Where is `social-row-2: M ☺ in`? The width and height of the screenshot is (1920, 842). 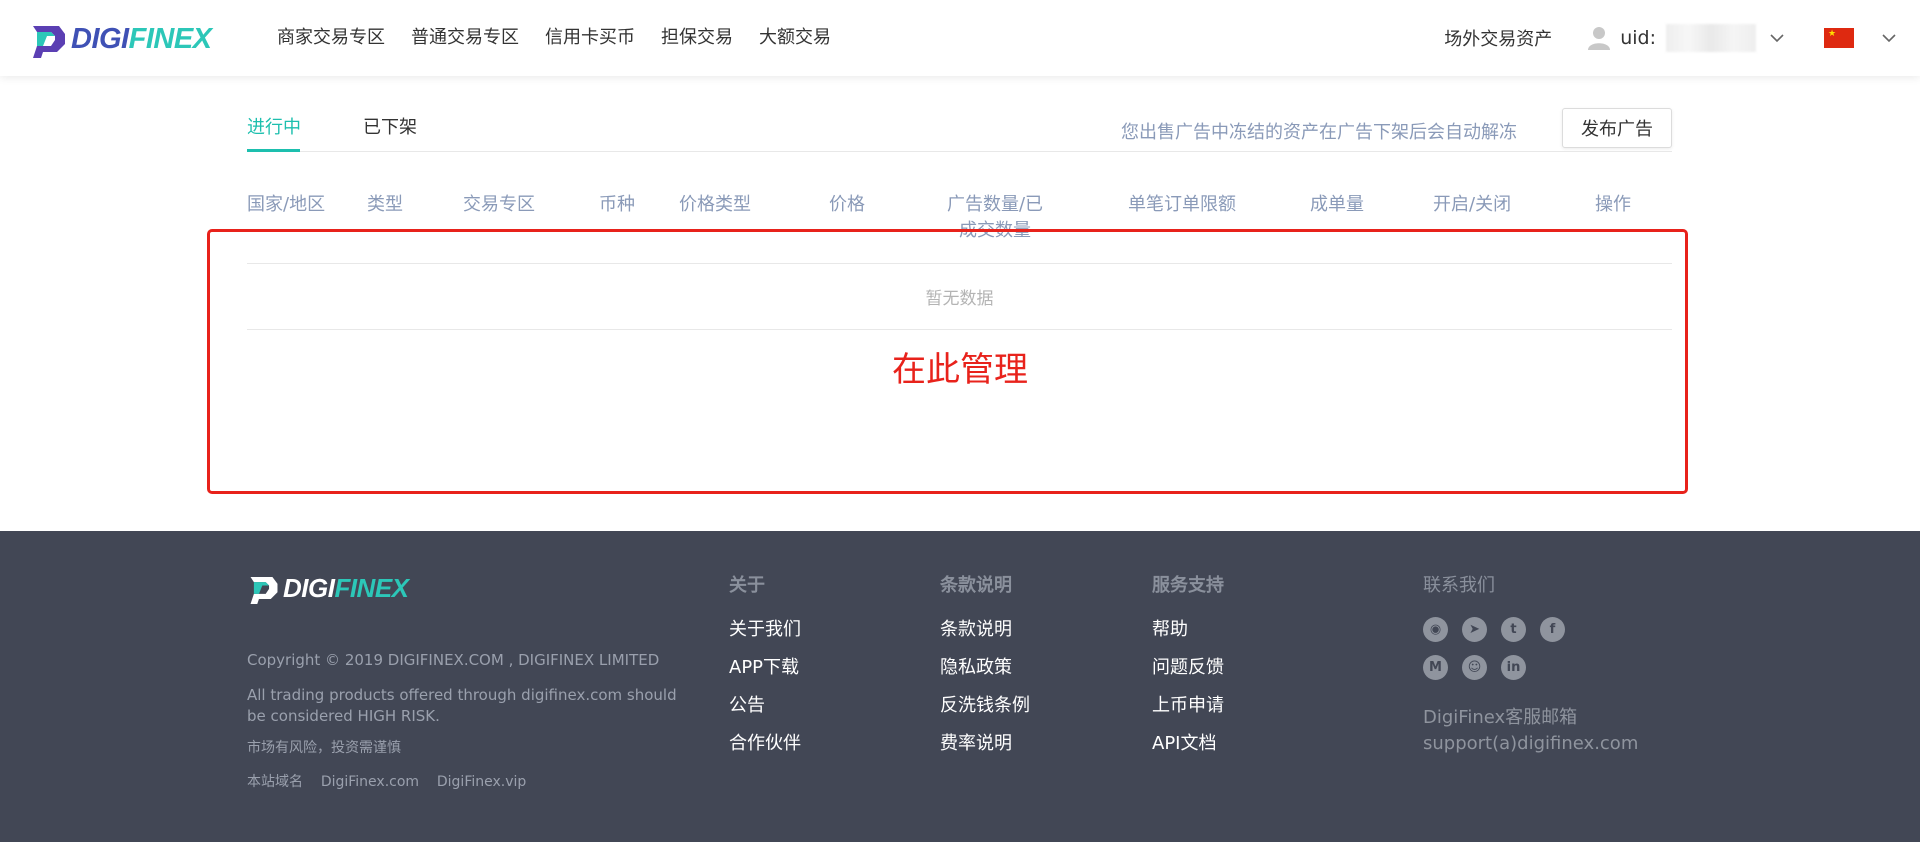
social-row-2: M ☺ in is located at coordinates (1474, 667).